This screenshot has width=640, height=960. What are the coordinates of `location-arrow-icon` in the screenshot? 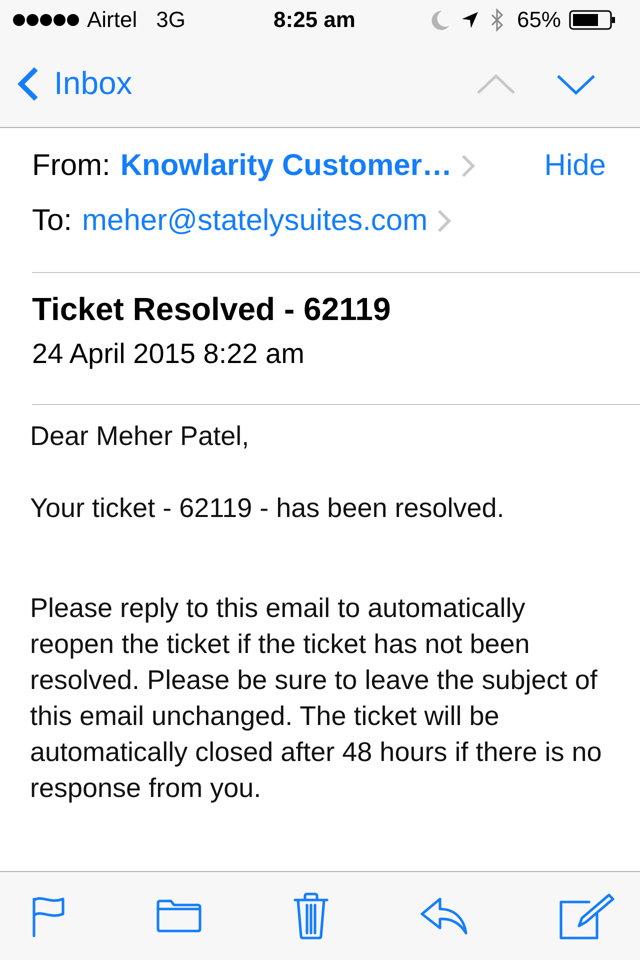 It's located at (469, 20).